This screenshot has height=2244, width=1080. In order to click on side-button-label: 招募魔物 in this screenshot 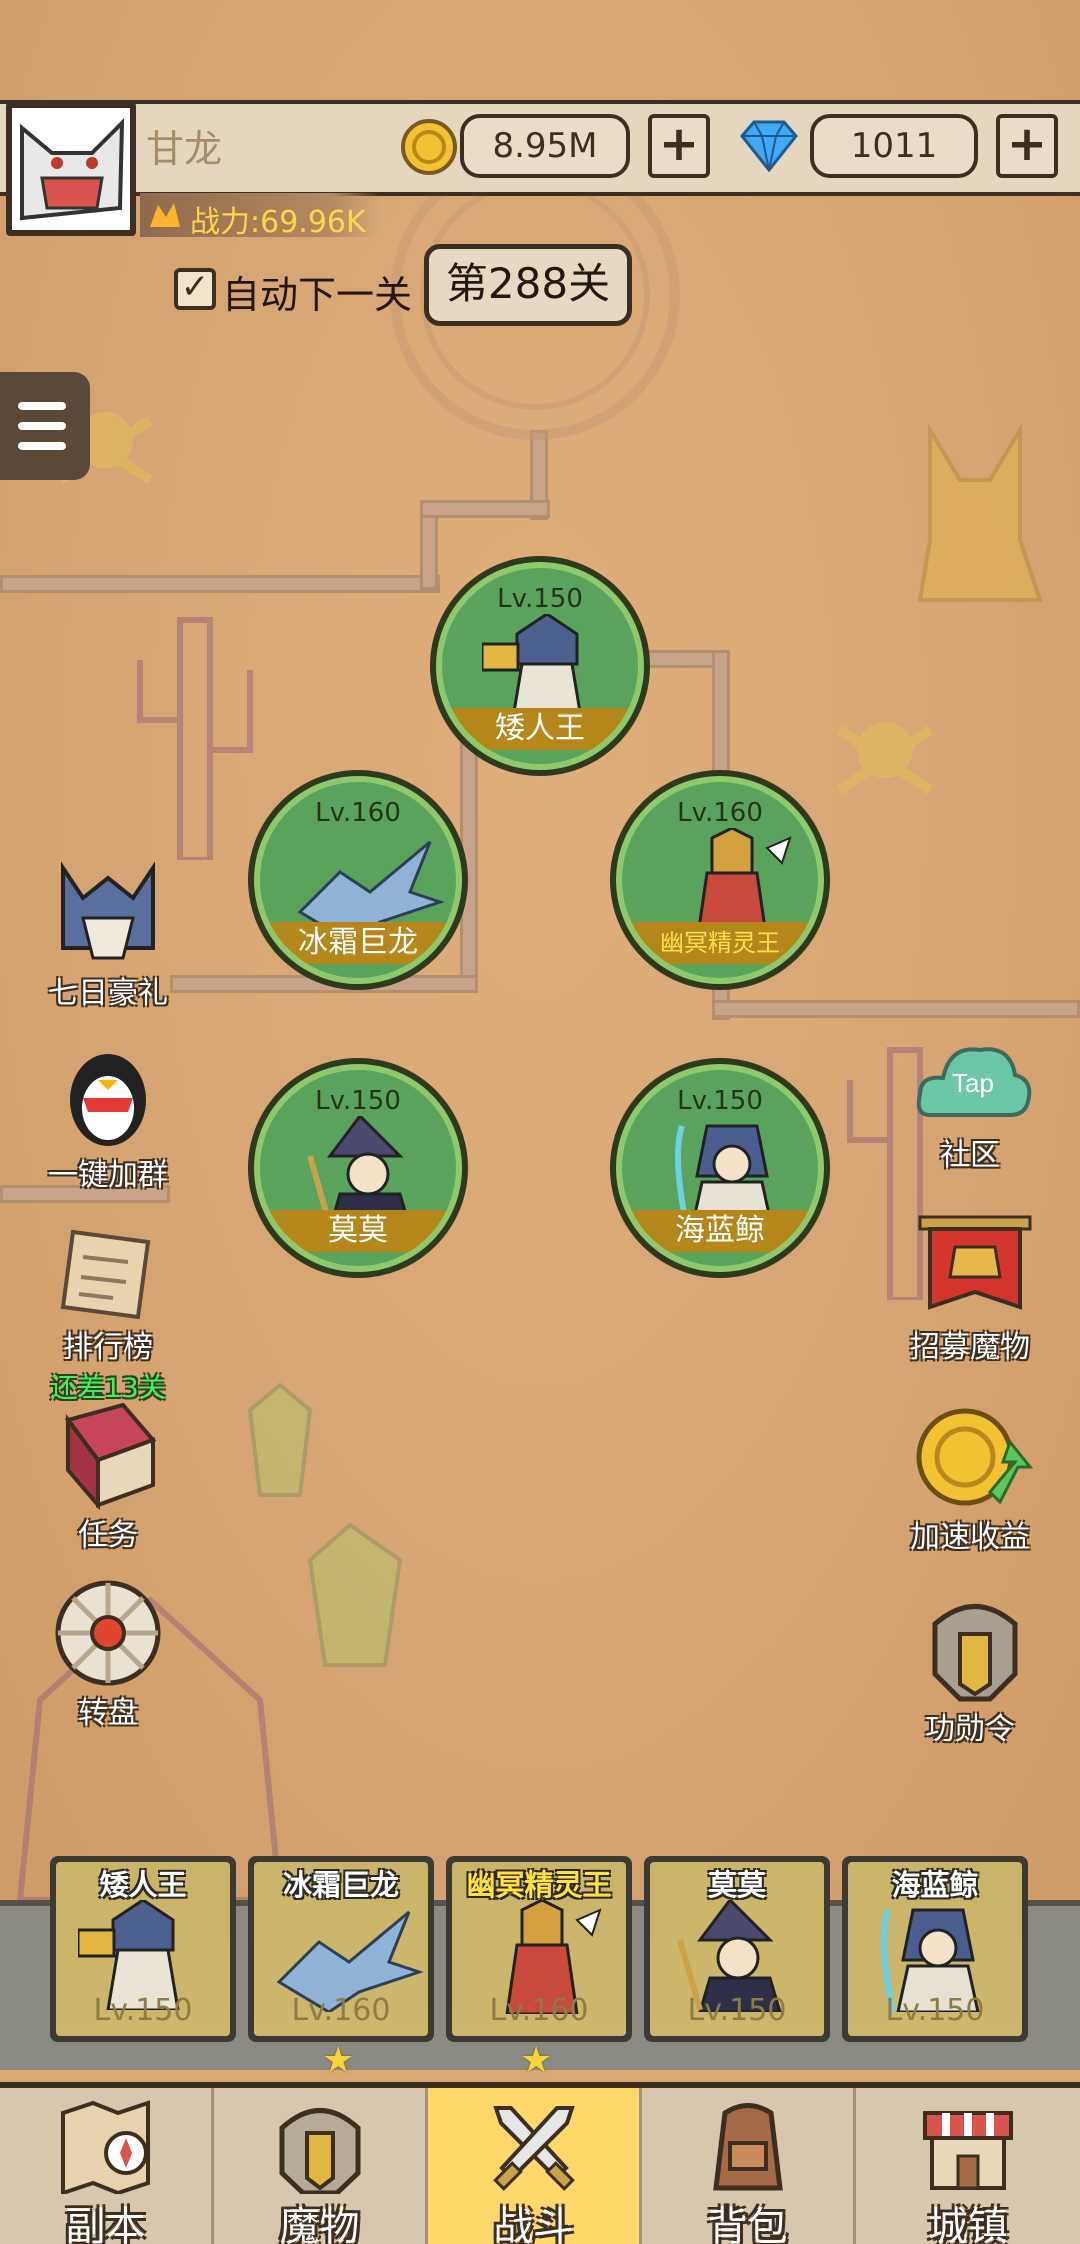, I will do `click(970, 1347)`.